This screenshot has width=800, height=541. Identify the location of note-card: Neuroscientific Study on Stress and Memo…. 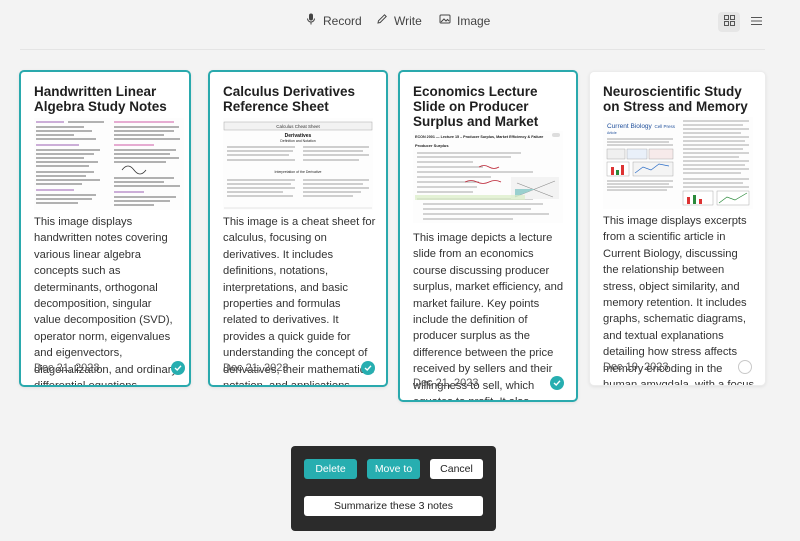
(677, 228).